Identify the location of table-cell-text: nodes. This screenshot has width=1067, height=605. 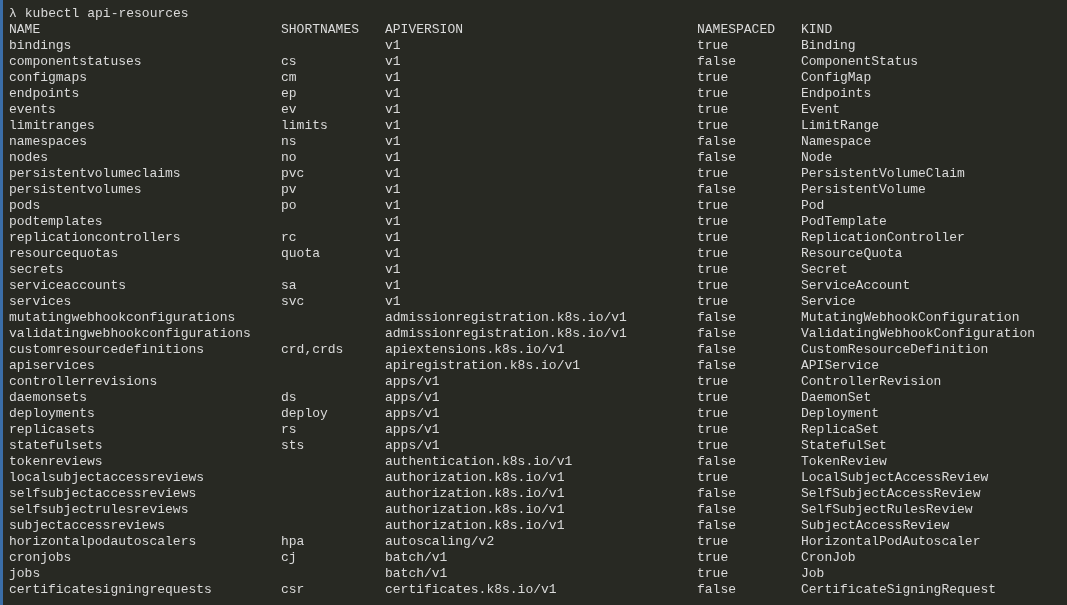
(29, 158).